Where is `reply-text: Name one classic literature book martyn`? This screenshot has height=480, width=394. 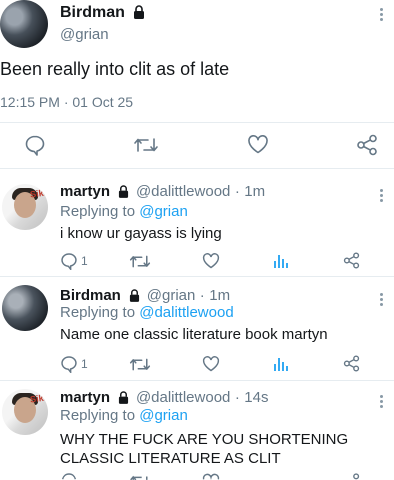
reply-text: Name one classic literature book martyn is located at coordinates (194, 334).